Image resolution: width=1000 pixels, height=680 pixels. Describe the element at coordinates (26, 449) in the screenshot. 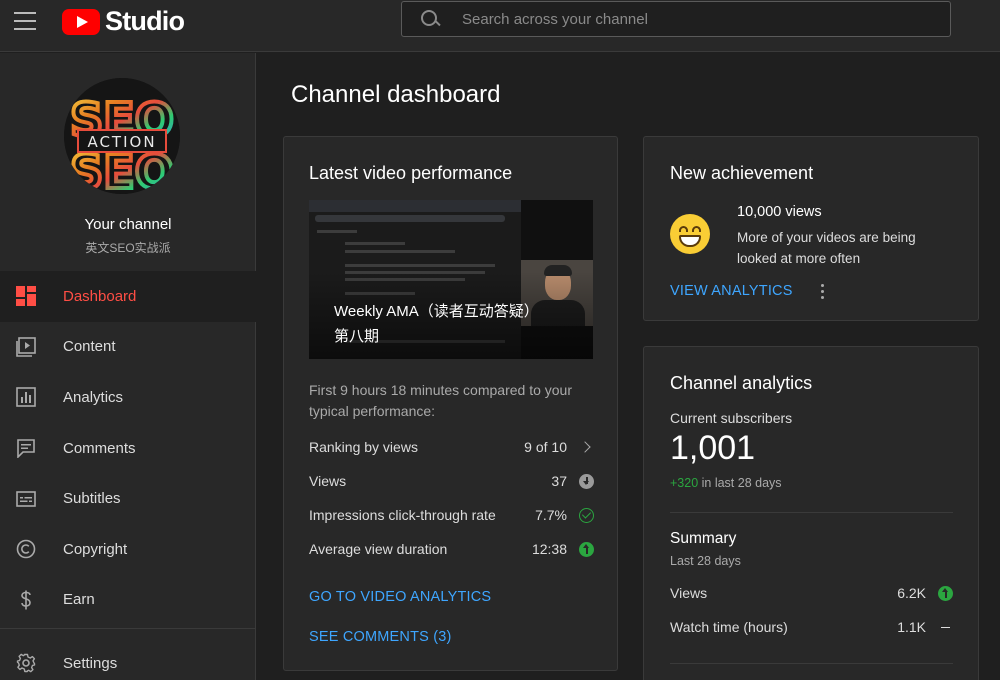

I see `comments-icon` at that location.